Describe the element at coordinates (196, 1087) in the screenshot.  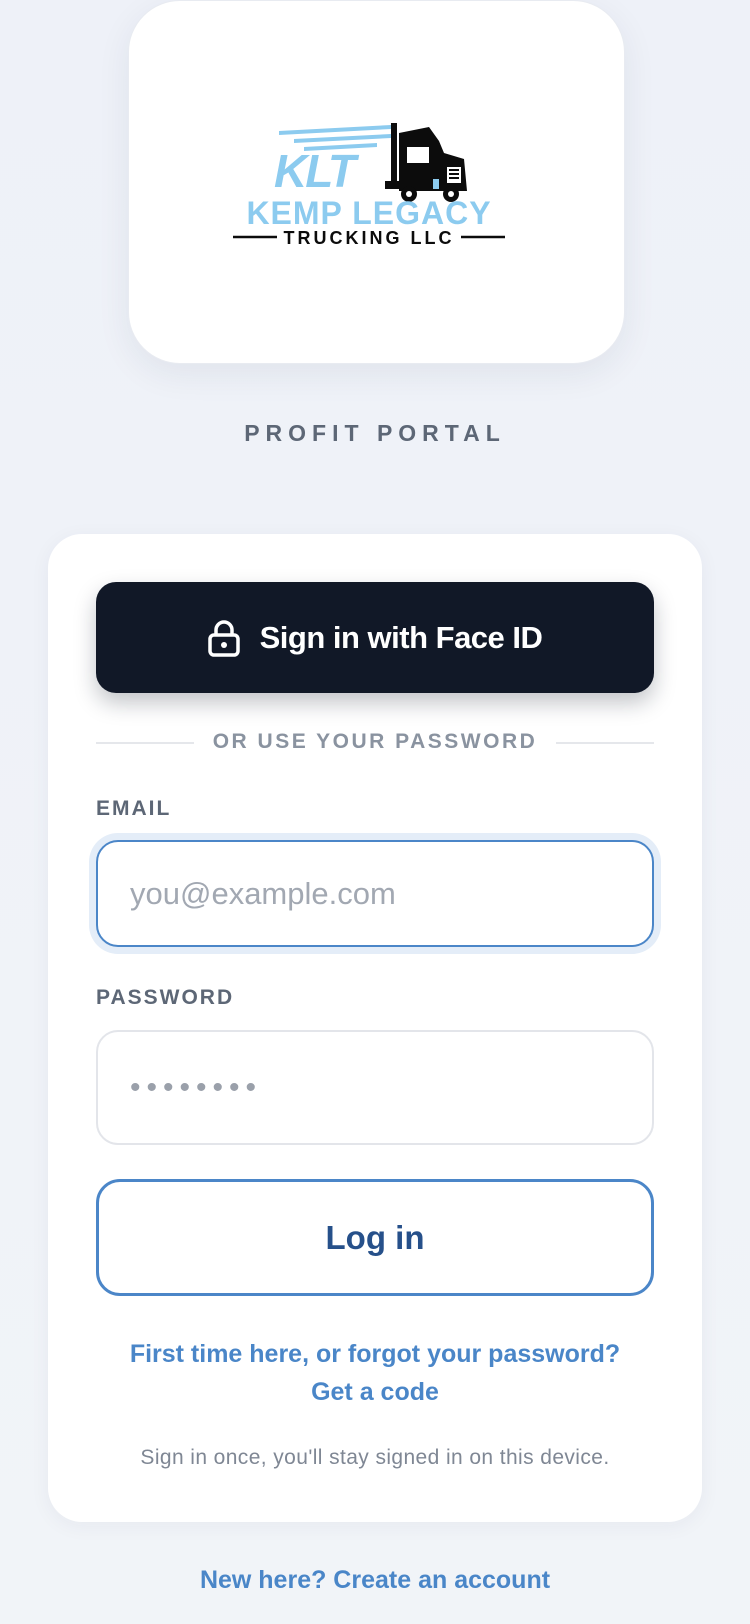
I see `password-masked-value: ••••••••` at that location.